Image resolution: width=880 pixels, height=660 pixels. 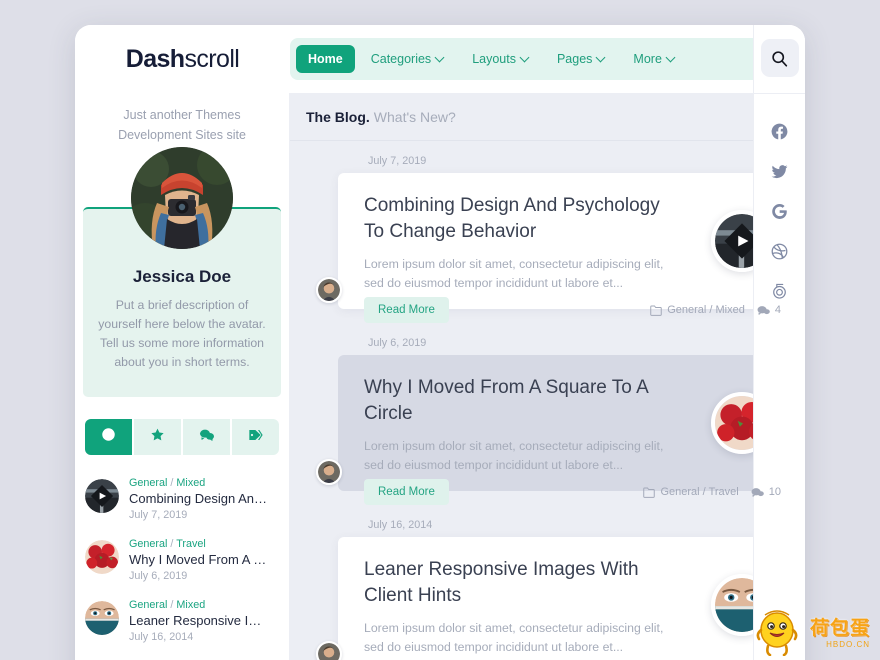 I want to click on post-comment-number: 10, so click(x=774, y=492).